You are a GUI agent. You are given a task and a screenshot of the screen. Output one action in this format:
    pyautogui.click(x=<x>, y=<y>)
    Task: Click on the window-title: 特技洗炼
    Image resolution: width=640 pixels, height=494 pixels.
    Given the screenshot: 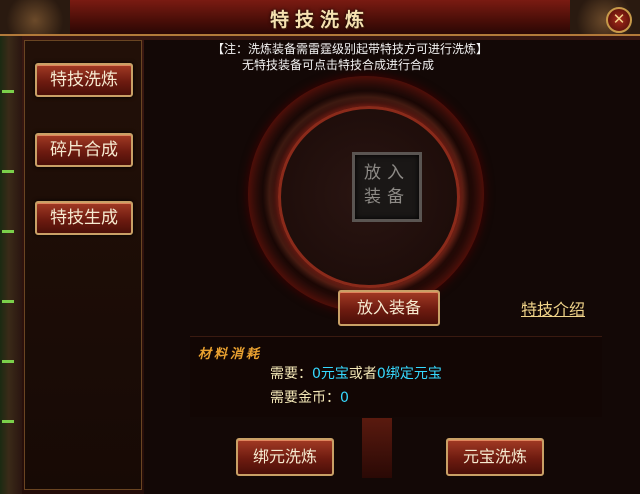 What is the action you would take?
    pyautogui.click(x=319, y=20)
    